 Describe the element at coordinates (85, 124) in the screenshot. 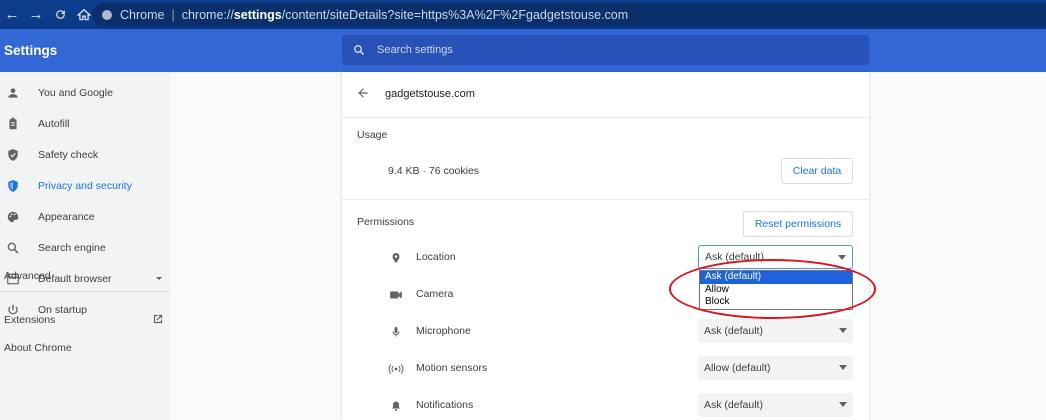

I see `sidebar-item-autofill: Autofill` at that location.